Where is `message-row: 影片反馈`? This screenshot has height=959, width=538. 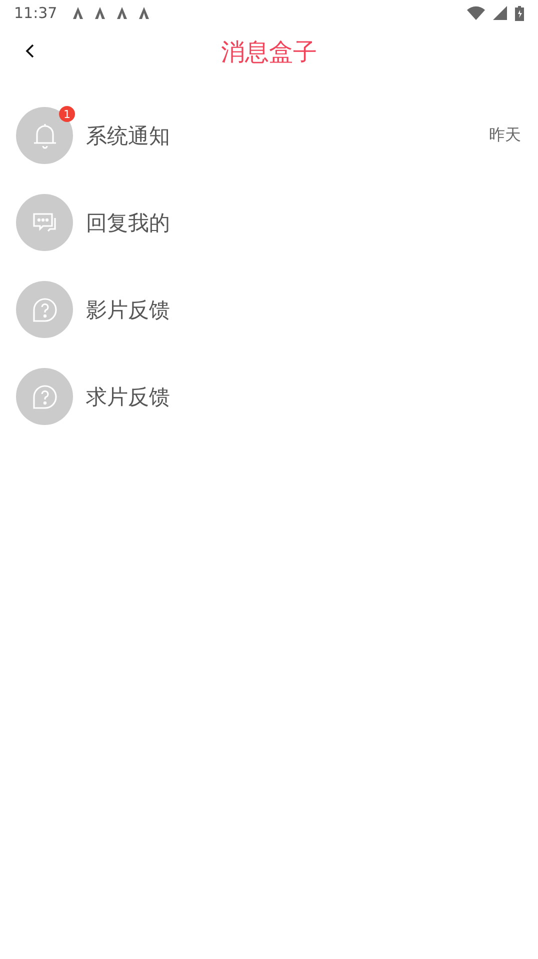 message-row: 影片反馈 is located at coordinates (269, 309).